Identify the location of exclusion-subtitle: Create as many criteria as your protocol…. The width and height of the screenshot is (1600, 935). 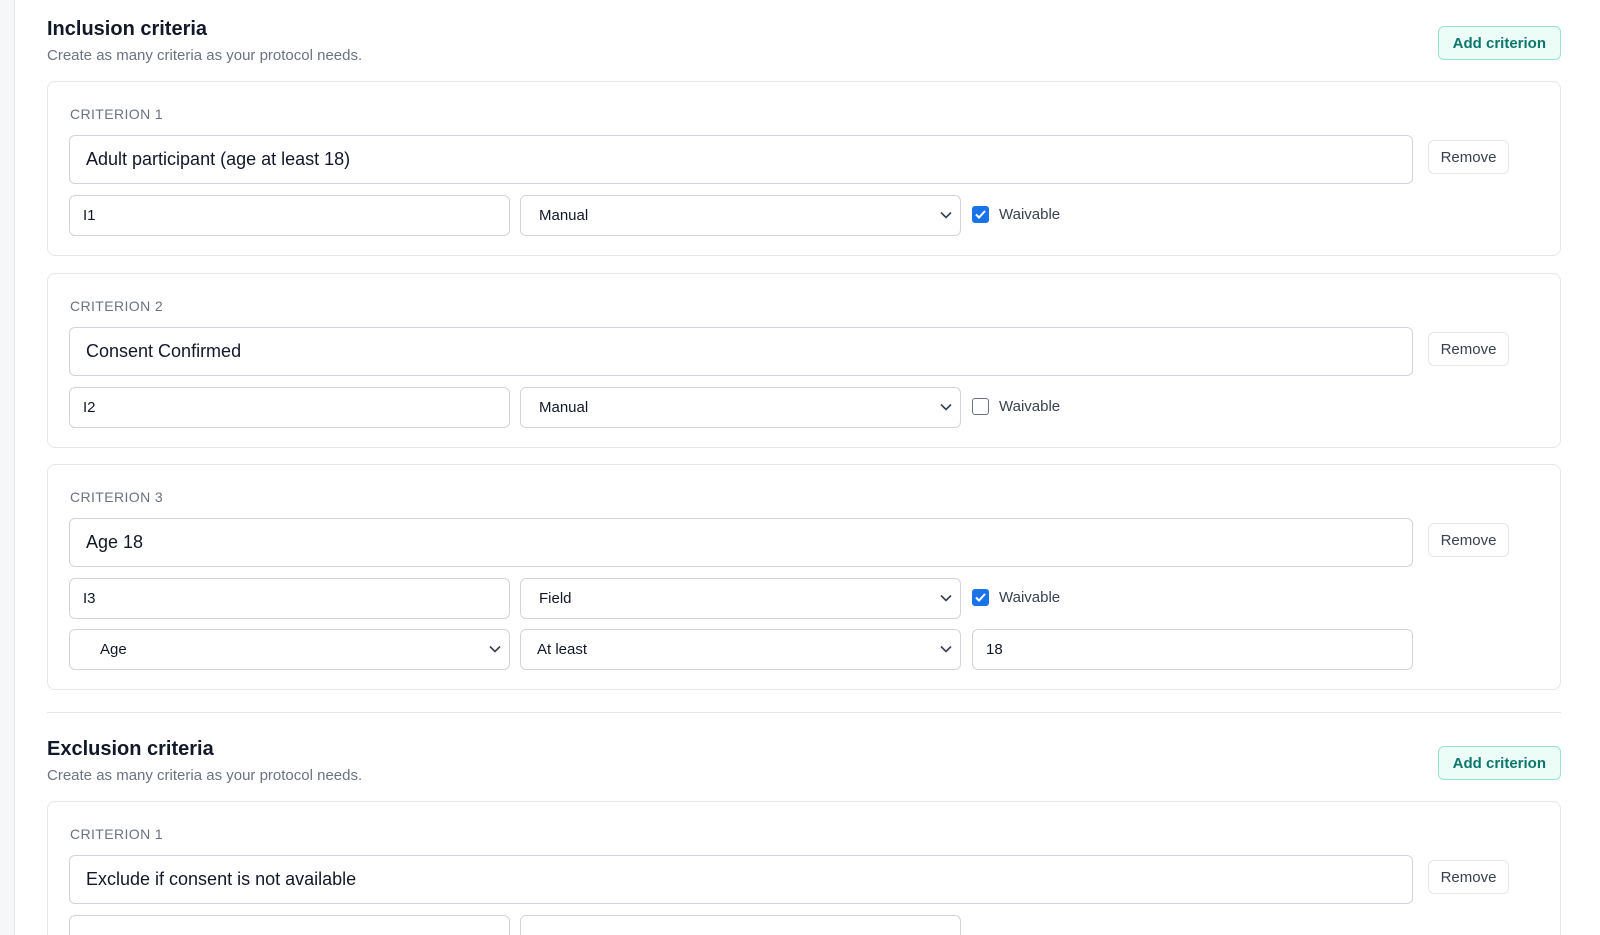
(205, 775).